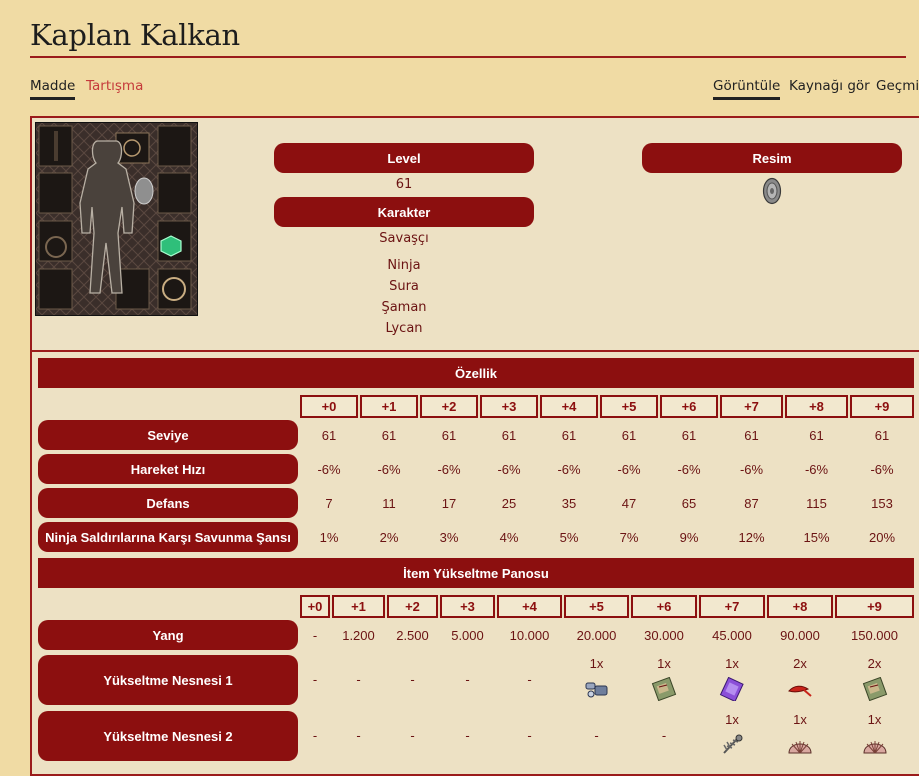 The height and width of the screenshot is (776, 919). What do you see at coordinates (449, 537) in the screenshot?
I see `attr-cell: 3%` at bounding box center [449, 537].